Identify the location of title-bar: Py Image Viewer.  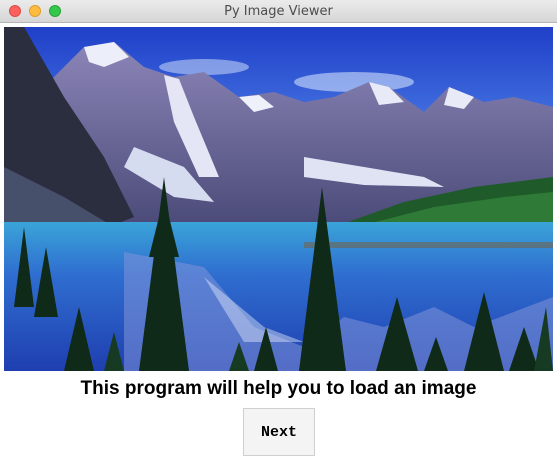
(278, 11).